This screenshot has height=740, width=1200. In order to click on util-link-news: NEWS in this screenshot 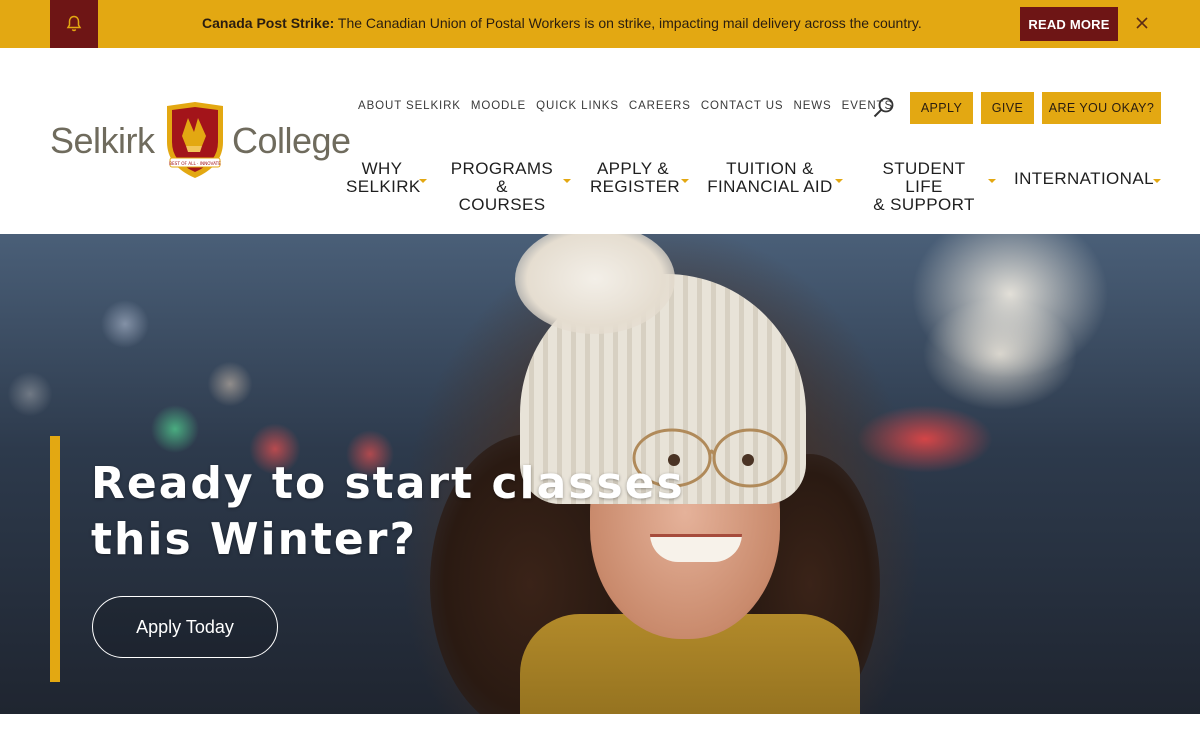, I will do `click(813, 106)`.